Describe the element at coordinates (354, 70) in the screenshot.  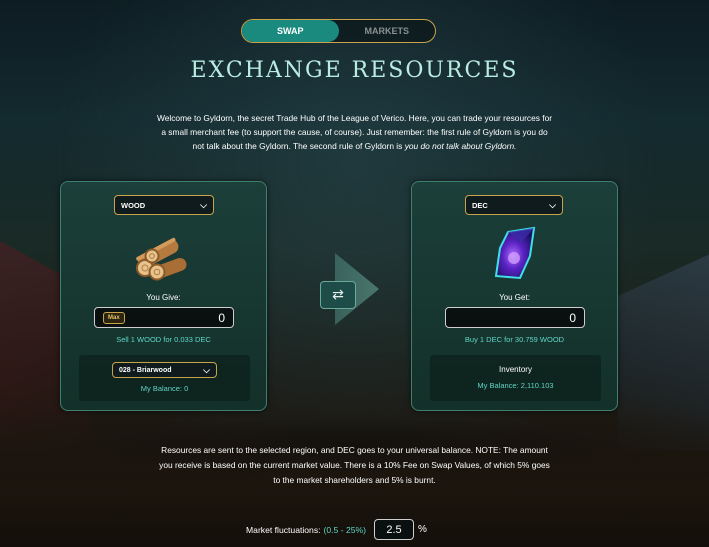
I see `page-title: EXCHANGE RESOURCES` at that location.